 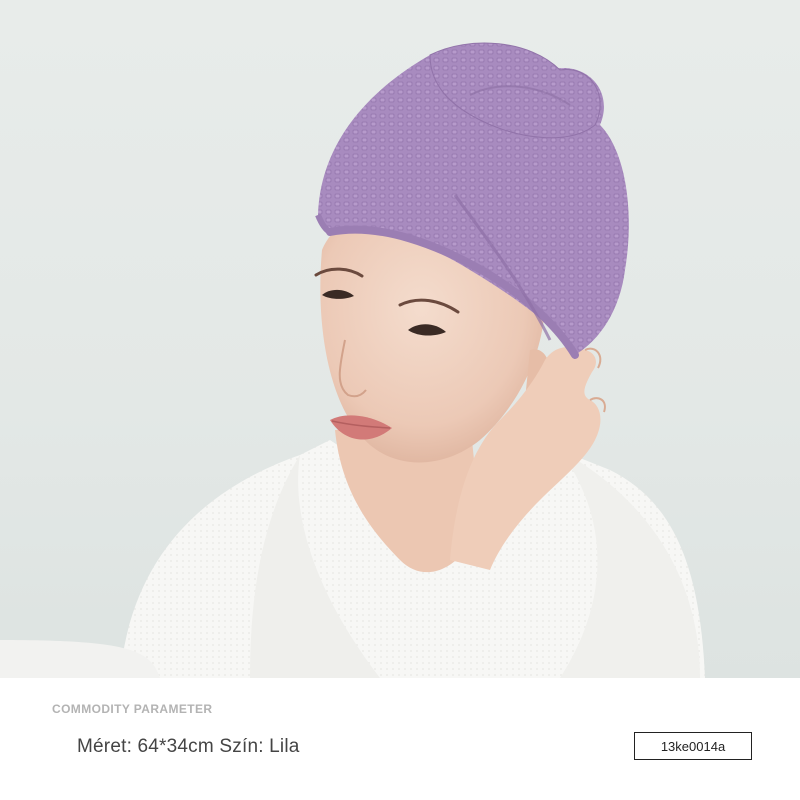 I want to click on spec-line: Méret: 64*34cm Szín: Lila, so click(x=188, y=746).